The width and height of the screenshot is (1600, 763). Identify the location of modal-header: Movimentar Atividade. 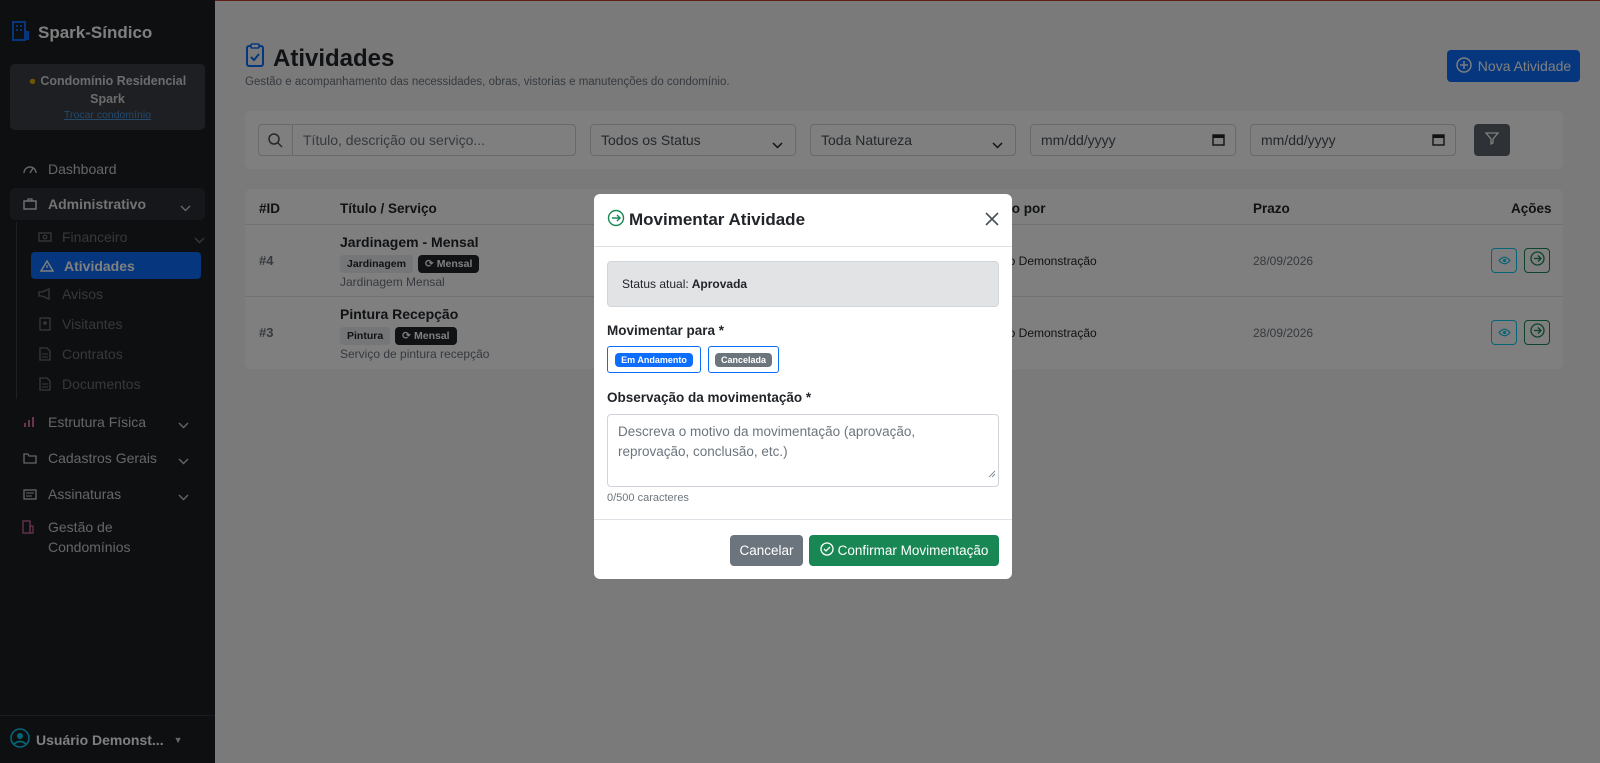
(803, 220).